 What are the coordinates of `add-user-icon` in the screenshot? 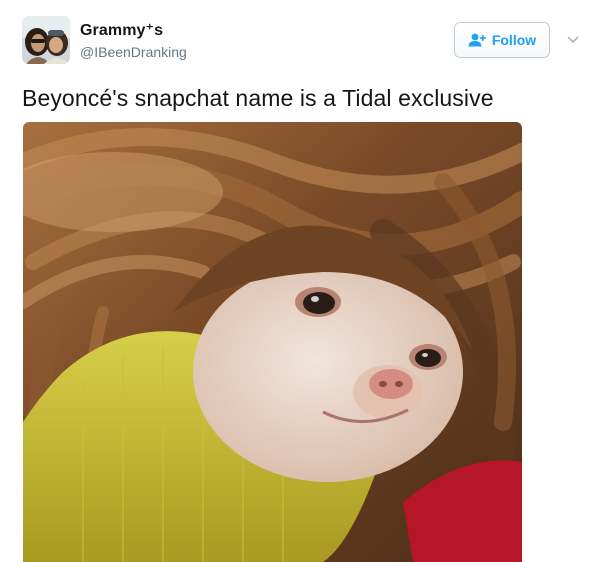 It's located at (477, 40).